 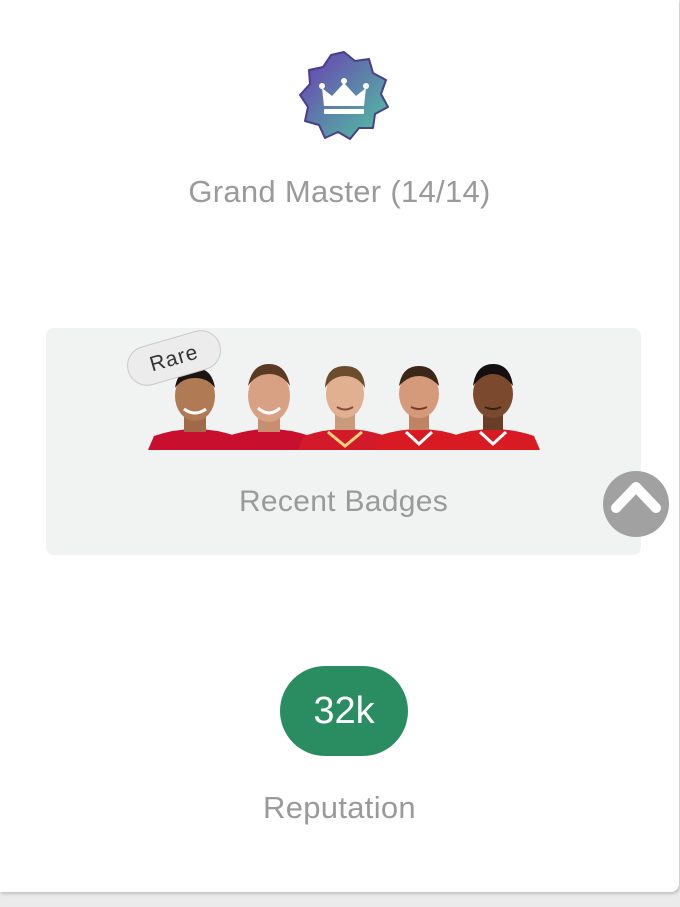 What do you see at coordinates (344, 711) in the screenshot?
I see `reputation-value-badge: 32k` at bounding box center [344, 711].